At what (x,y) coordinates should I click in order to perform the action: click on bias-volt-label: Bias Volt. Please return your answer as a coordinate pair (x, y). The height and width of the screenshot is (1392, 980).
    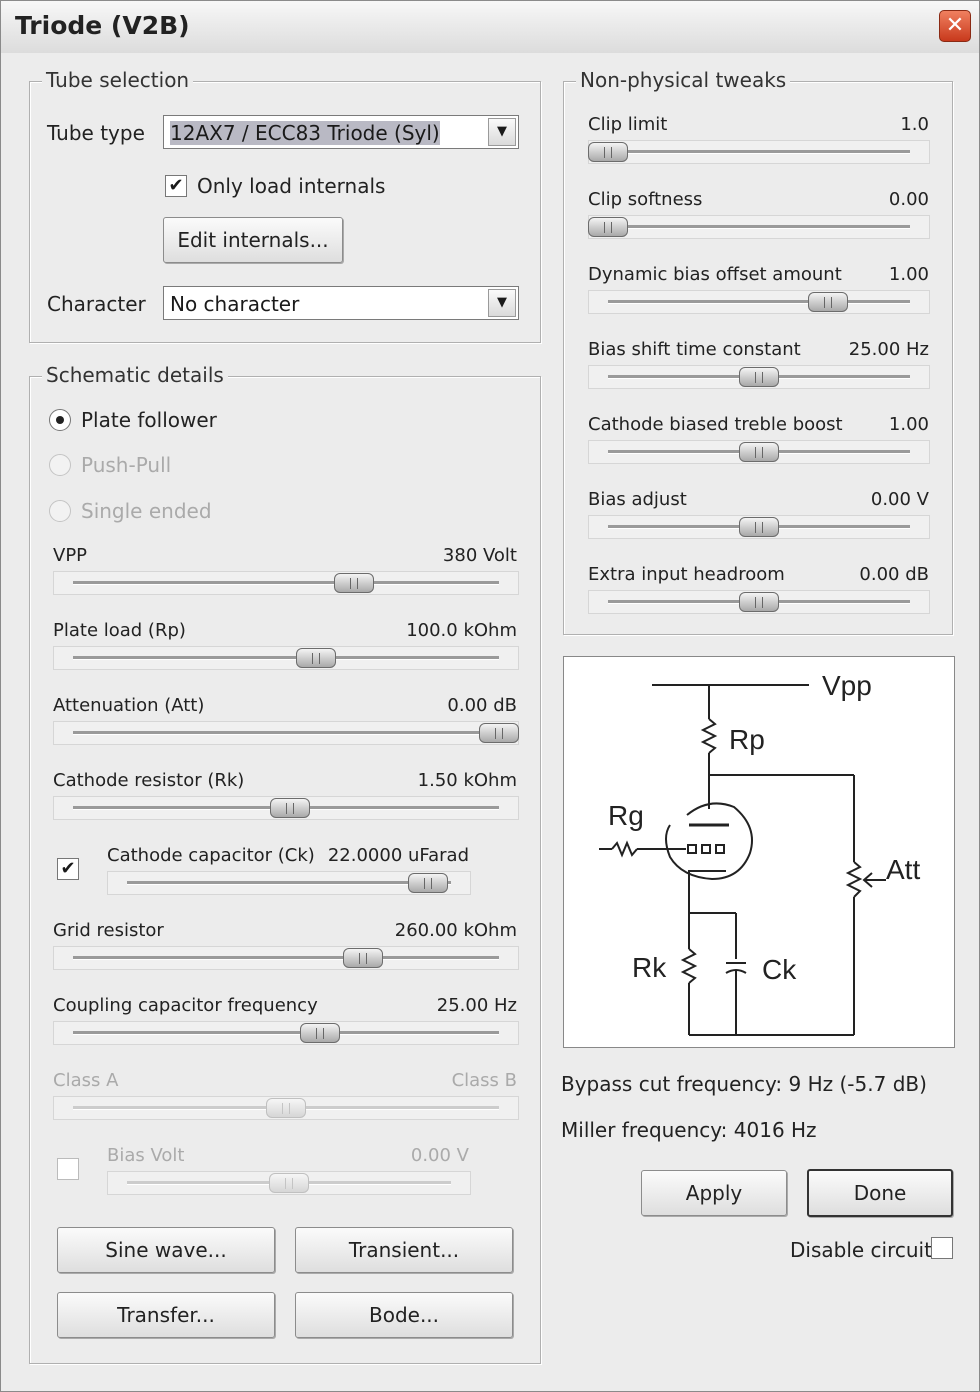
    Looking at the image, I should click on (146, 1155).